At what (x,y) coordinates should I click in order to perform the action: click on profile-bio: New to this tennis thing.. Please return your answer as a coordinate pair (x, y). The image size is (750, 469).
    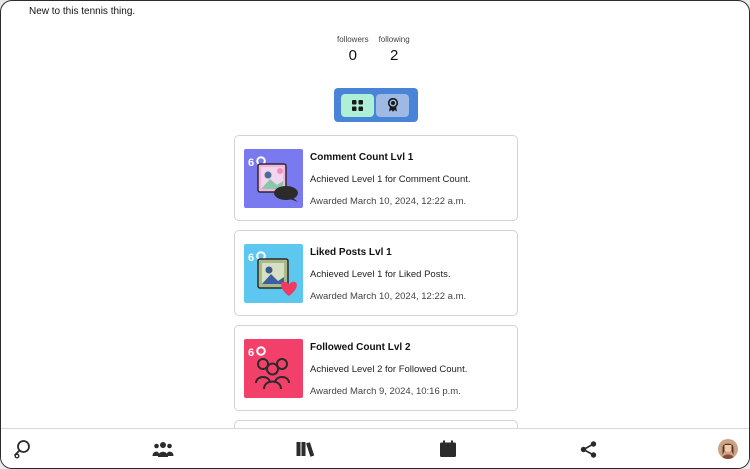
    Looking at the image, I should click on (82, 11).